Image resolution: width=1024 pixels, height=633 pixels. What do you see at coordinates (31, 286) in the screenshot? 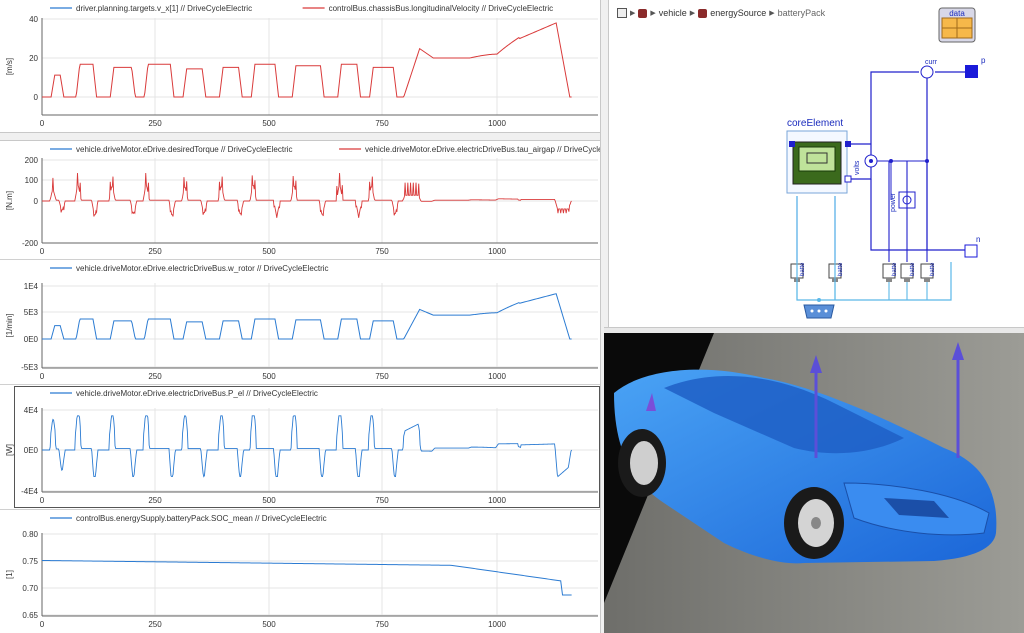
I see `y-tick-label: 1E4` at bounding box center [31, 286].